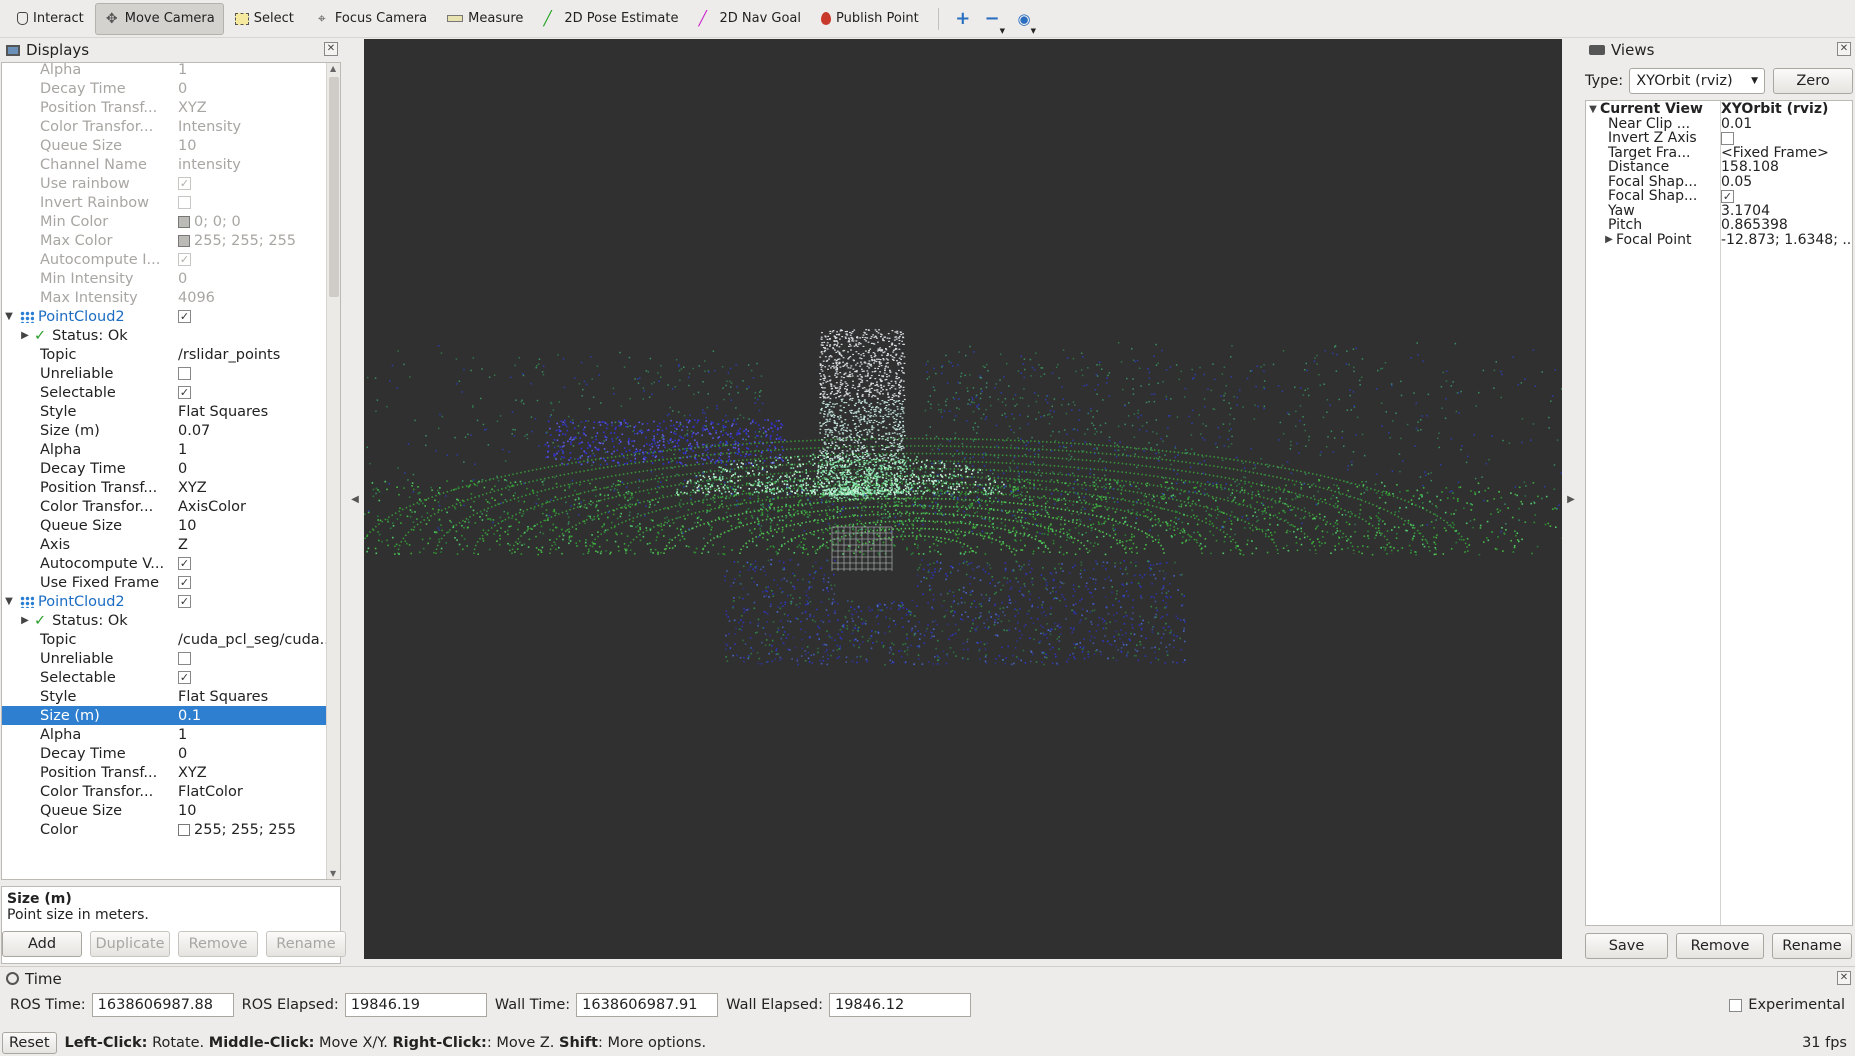  Describe the element at coordinates (164, 791) in the screenshot. I see `property-row: Color Transfor... FlatColor` at that location.